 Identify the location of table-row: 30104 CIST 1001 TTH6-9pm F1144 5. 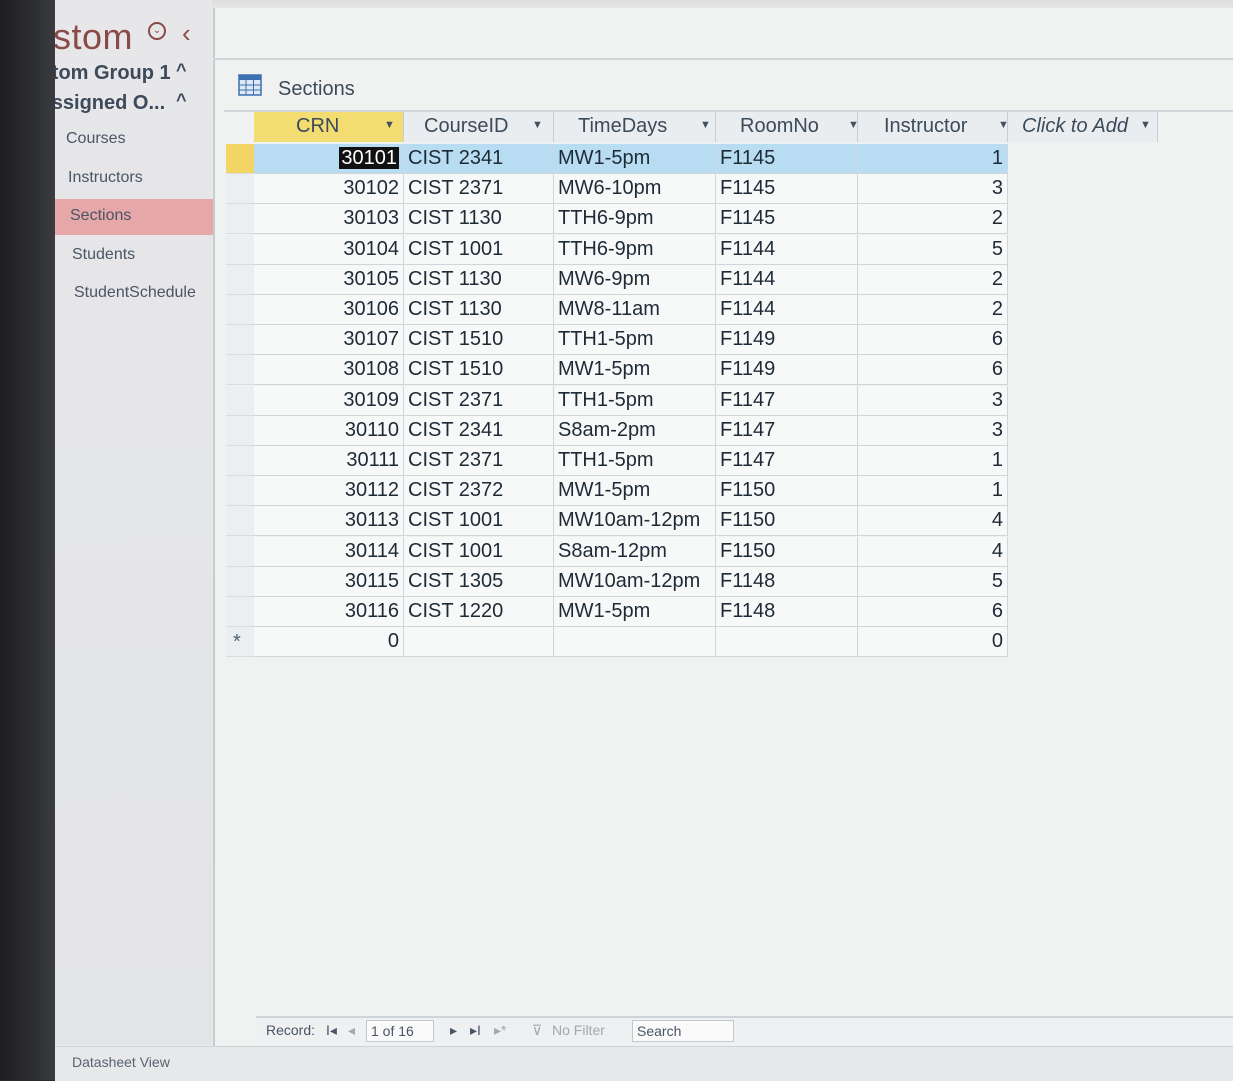
(693, 249).